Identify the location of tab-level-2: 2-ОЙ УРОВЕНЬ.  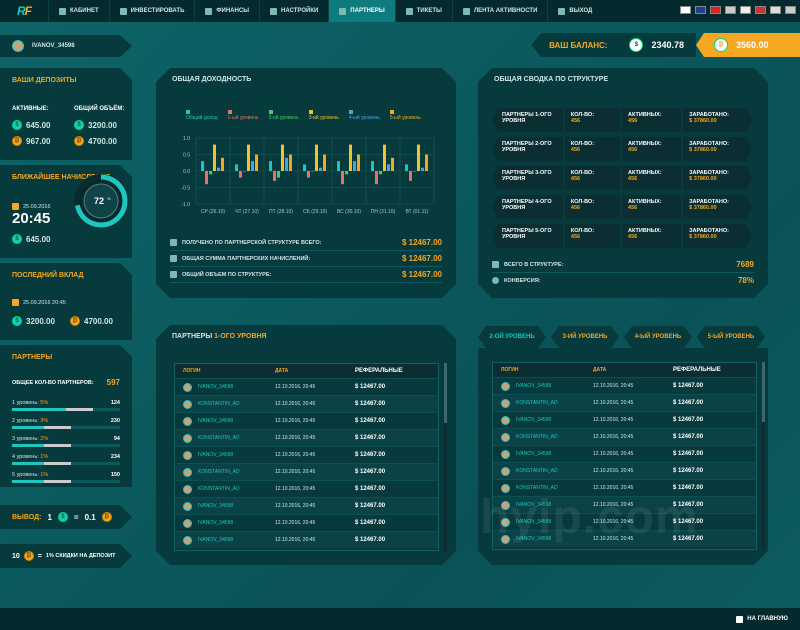
(512, 337).